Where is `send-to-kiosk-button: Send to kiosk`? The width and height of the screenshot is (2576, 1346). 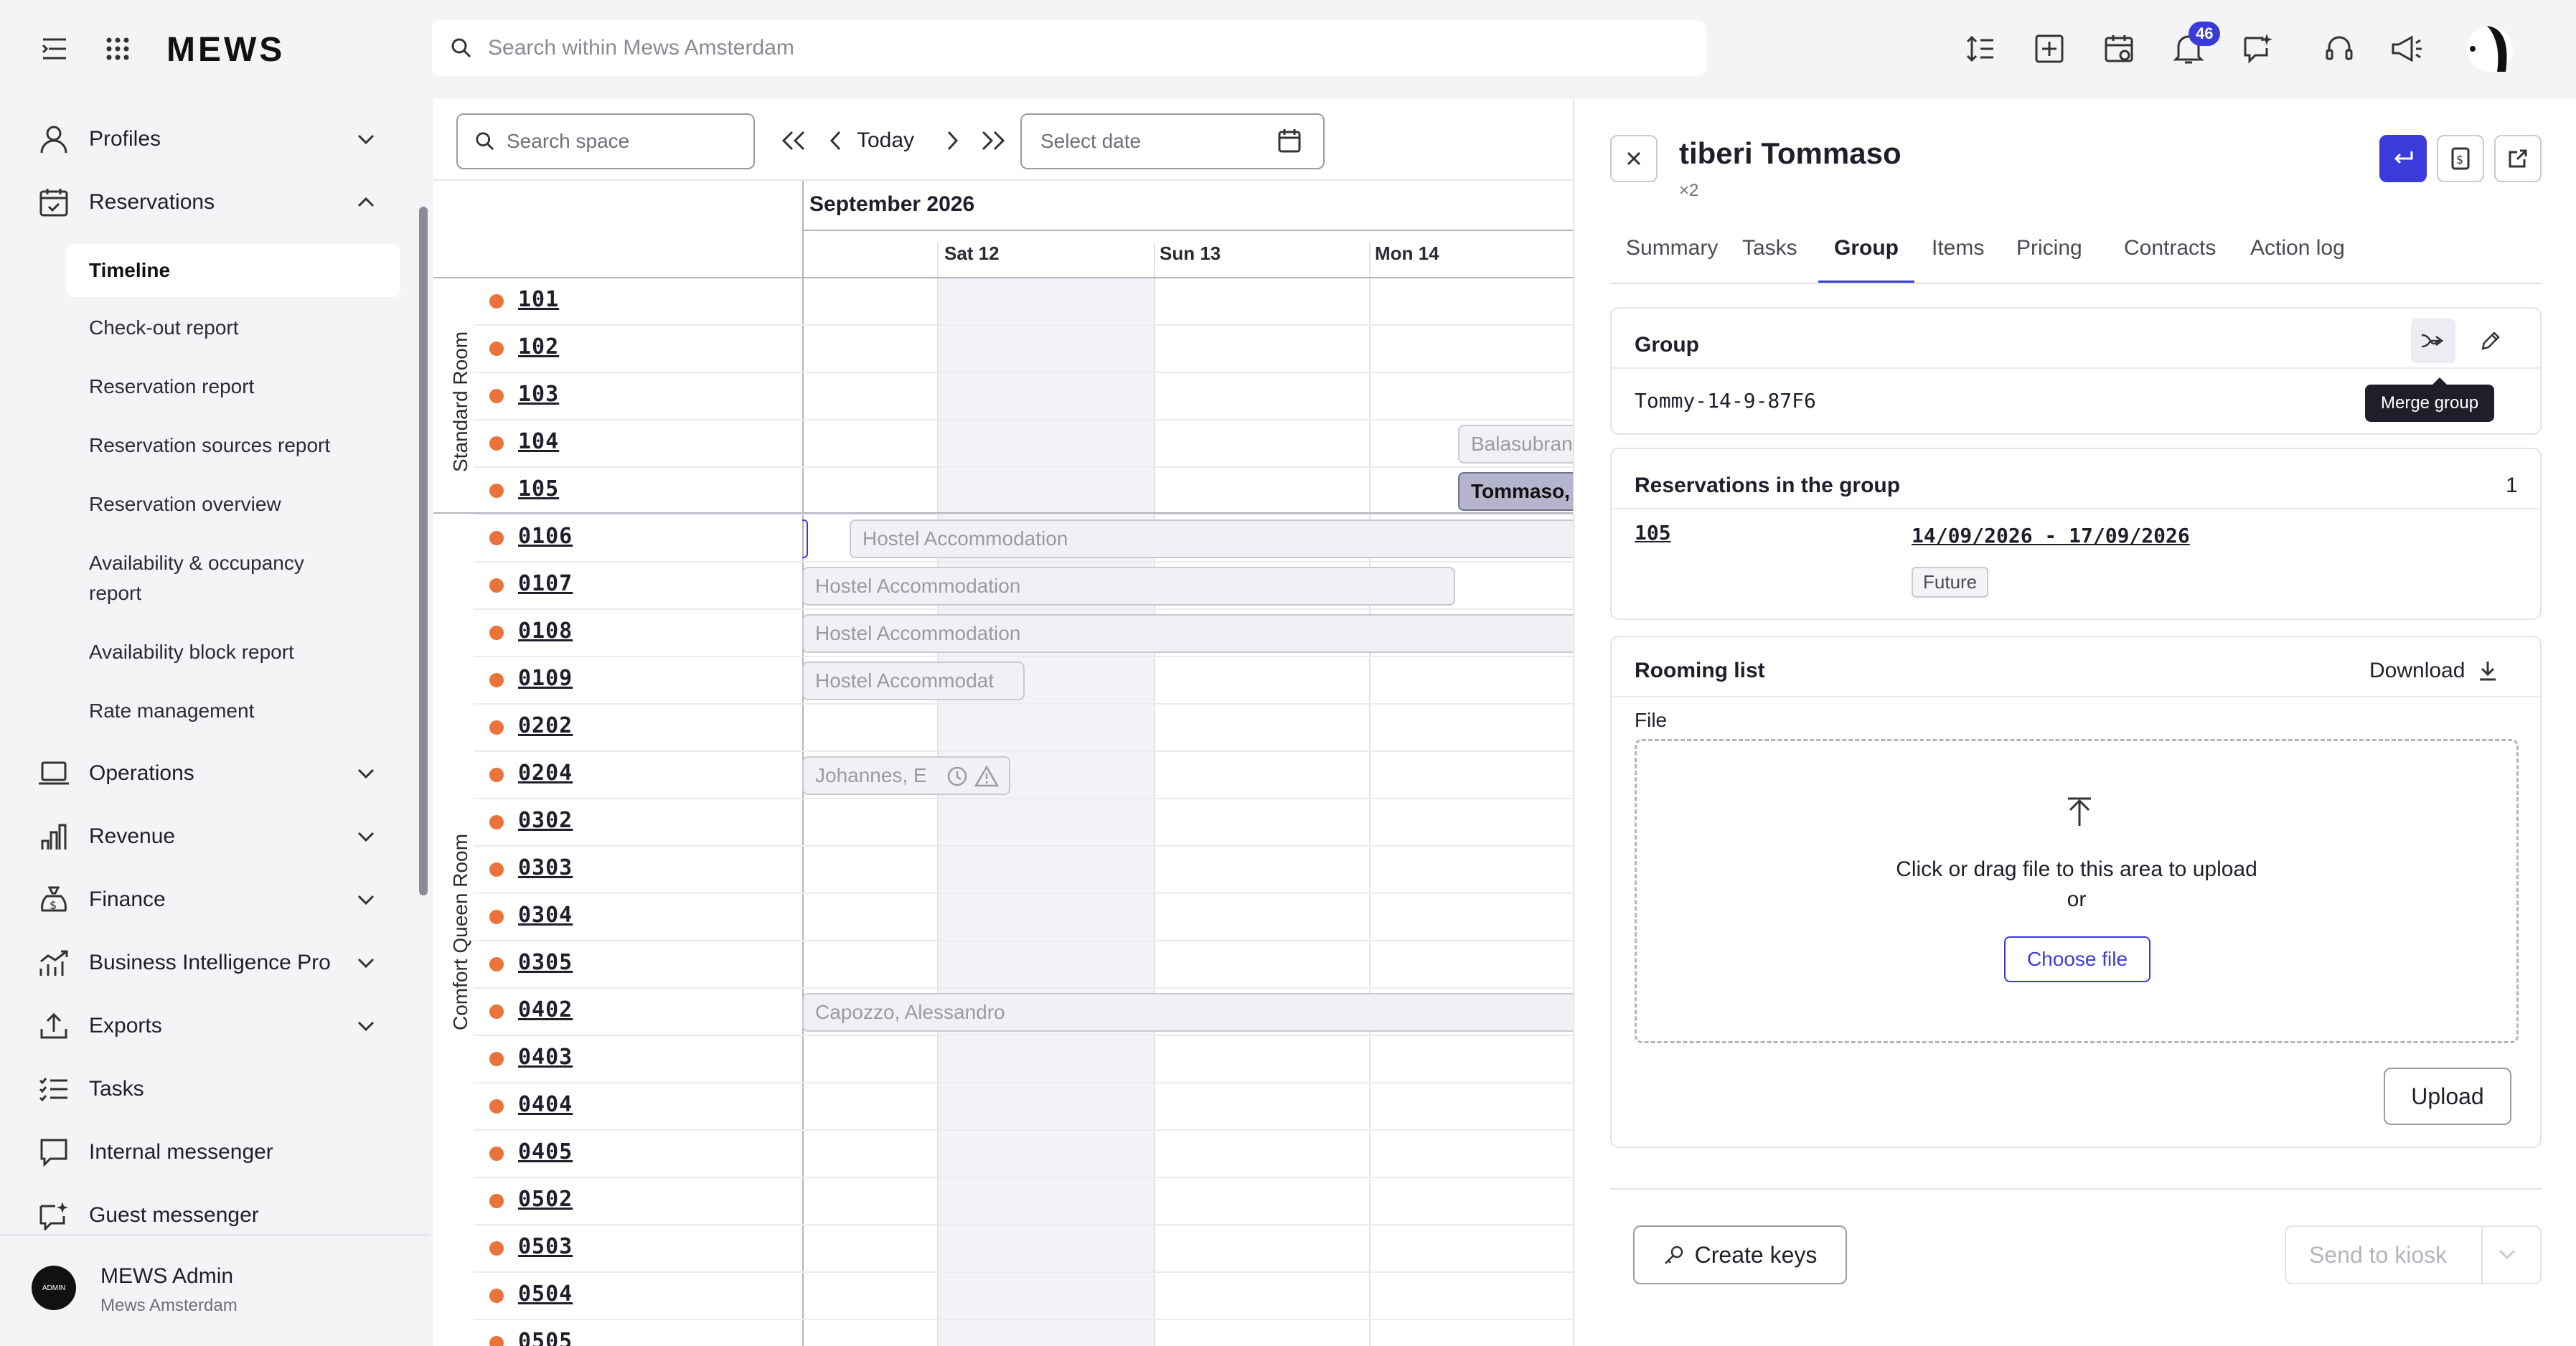 send-to-kiosk-button: Send to kiosk is located at coordinates (2413, 1254).